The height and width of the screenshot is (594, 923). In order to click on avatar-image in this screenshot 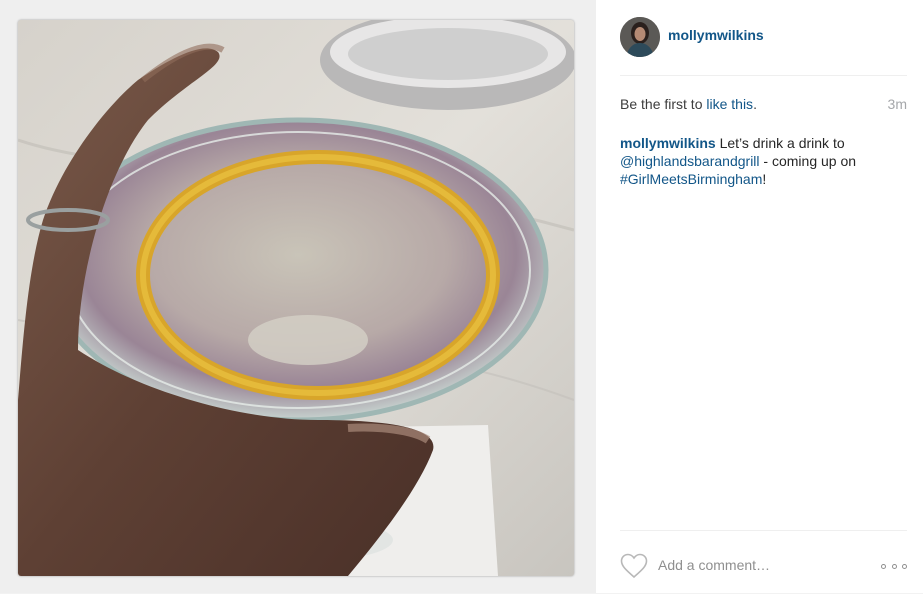, I will do `click(640, 37)`.